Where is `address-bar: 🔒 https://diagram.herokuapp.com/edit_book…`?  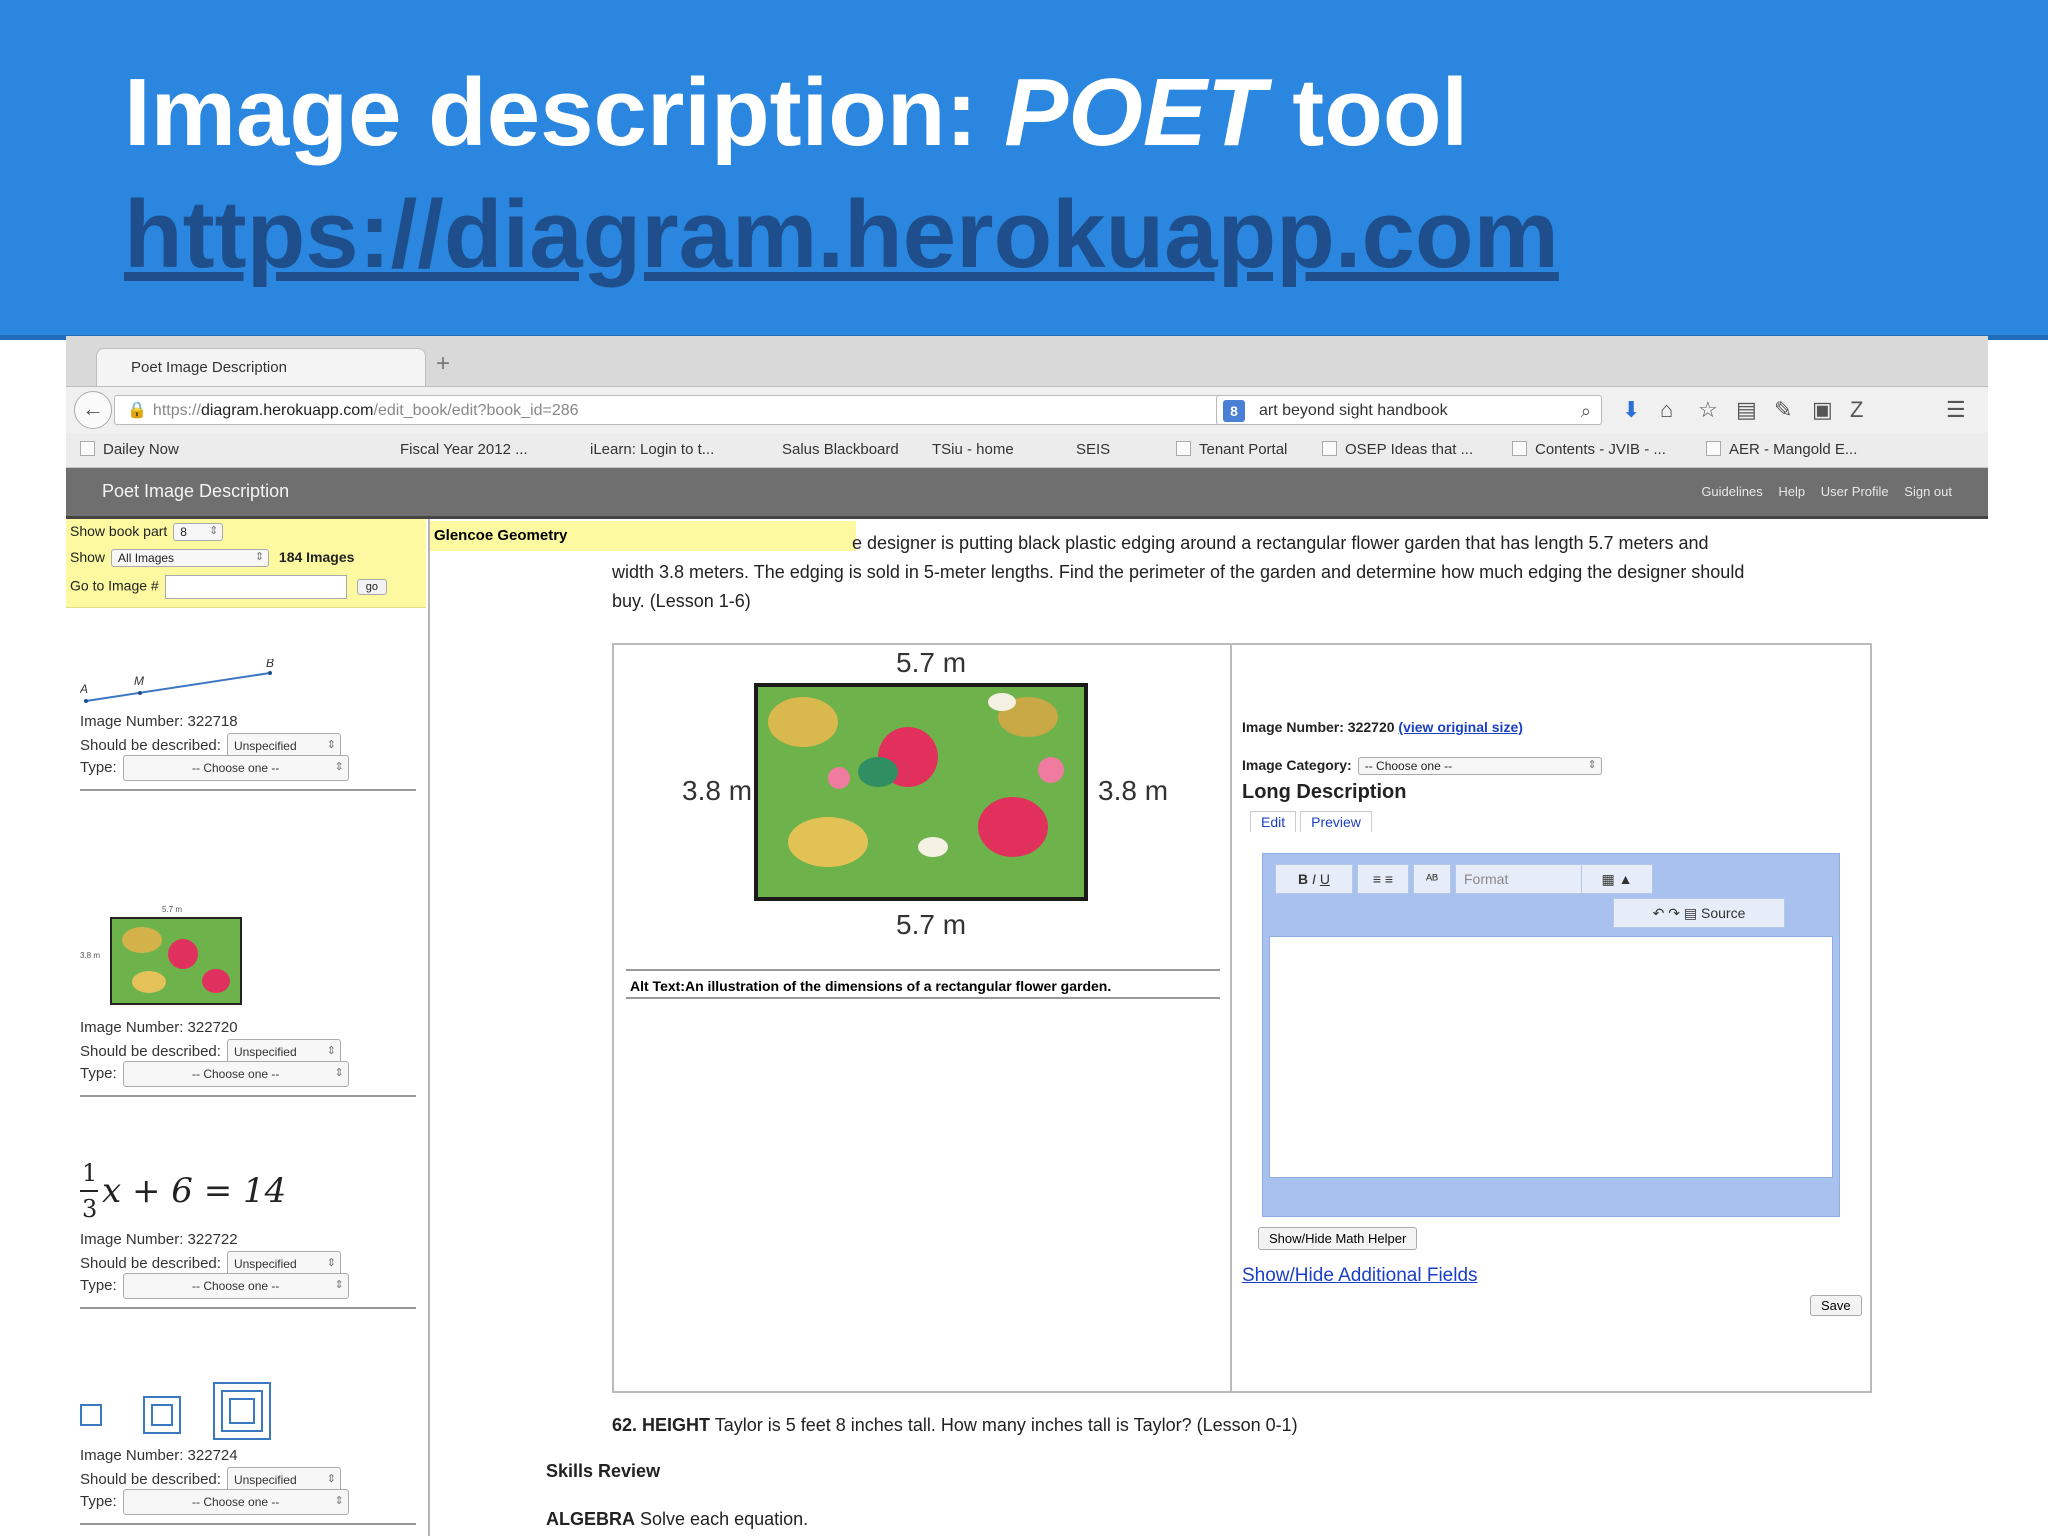
address-bar: 🔒 https://diagram.herokuapp.com/edit_book… is located at coordinates (689, 410).